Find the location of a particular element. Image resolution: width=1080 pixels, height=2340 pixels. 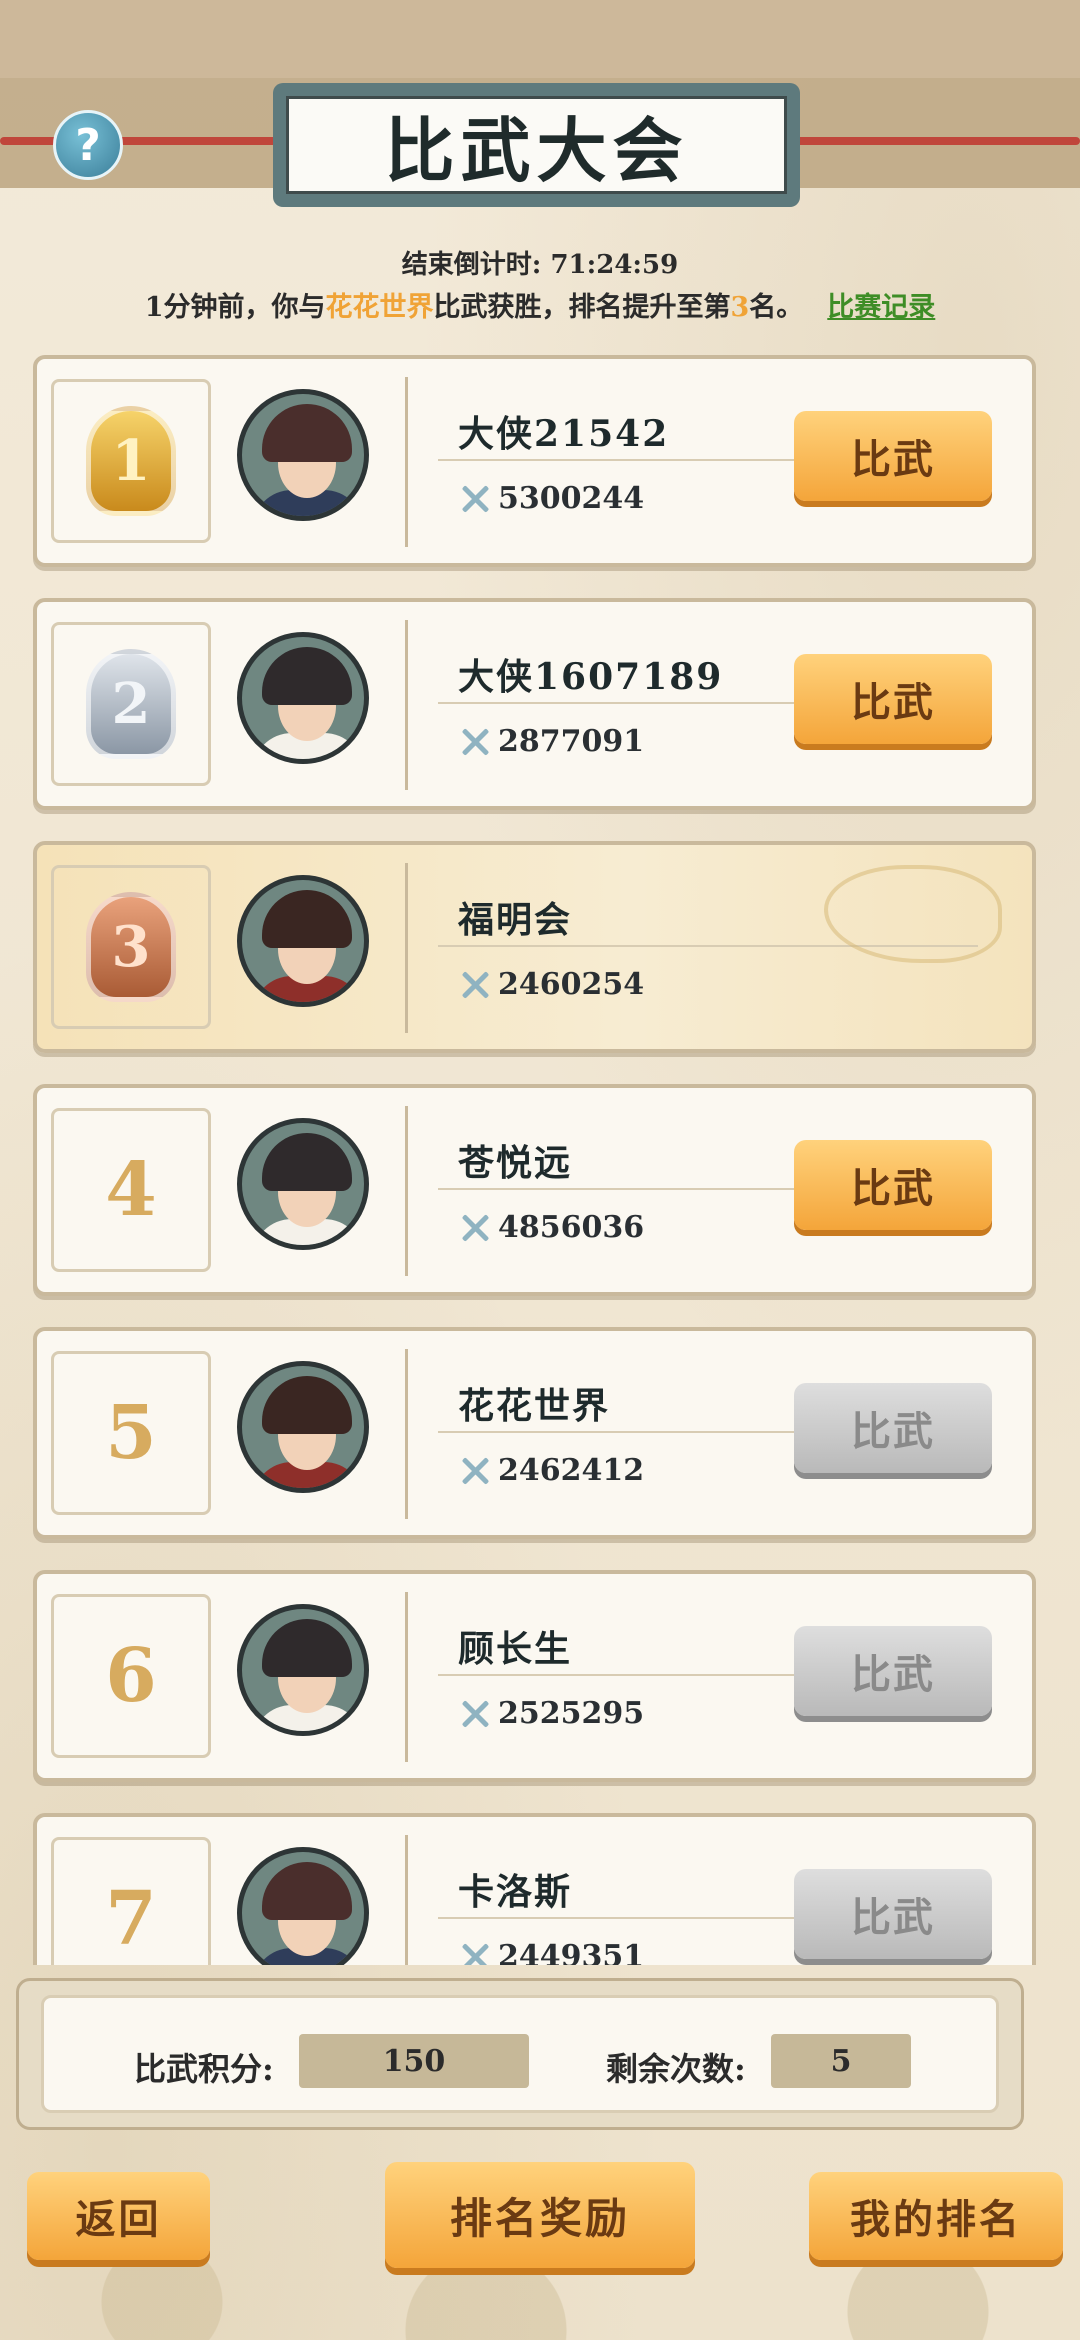

combat-power-value: 5300244 is located at coordinates (571, 498).